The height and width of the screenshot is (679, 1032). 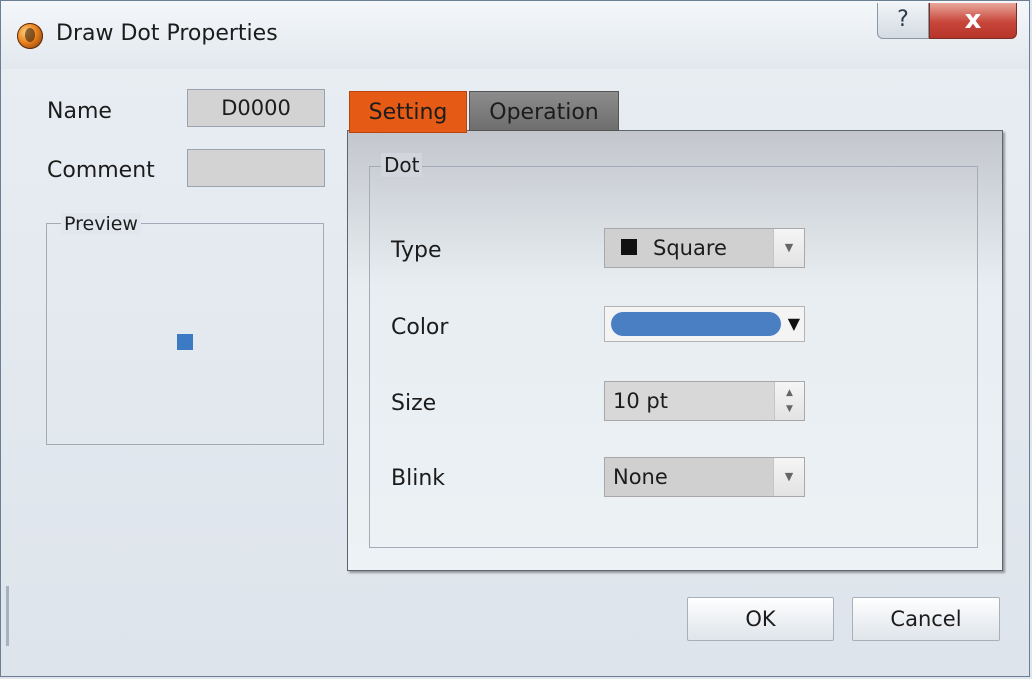 What do you see at coordinates (515, 35) in the screenshot?
I see `title-bar: Draw Dot Properties` at bounding box center [515, 35].